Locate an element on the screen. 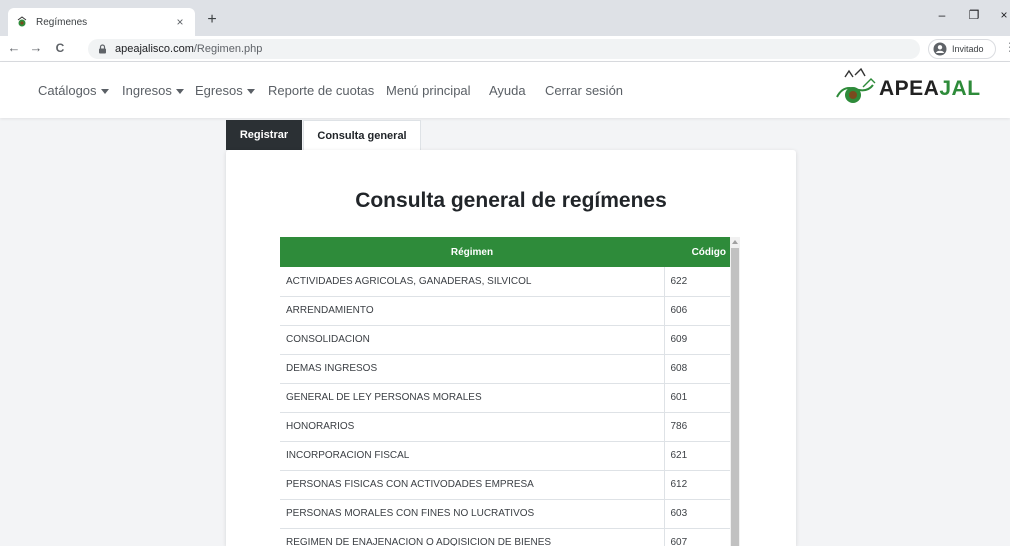 The width and height of the screenshot is (1010, 546). profile-button: Invitado is located at coordinates (962, 49).